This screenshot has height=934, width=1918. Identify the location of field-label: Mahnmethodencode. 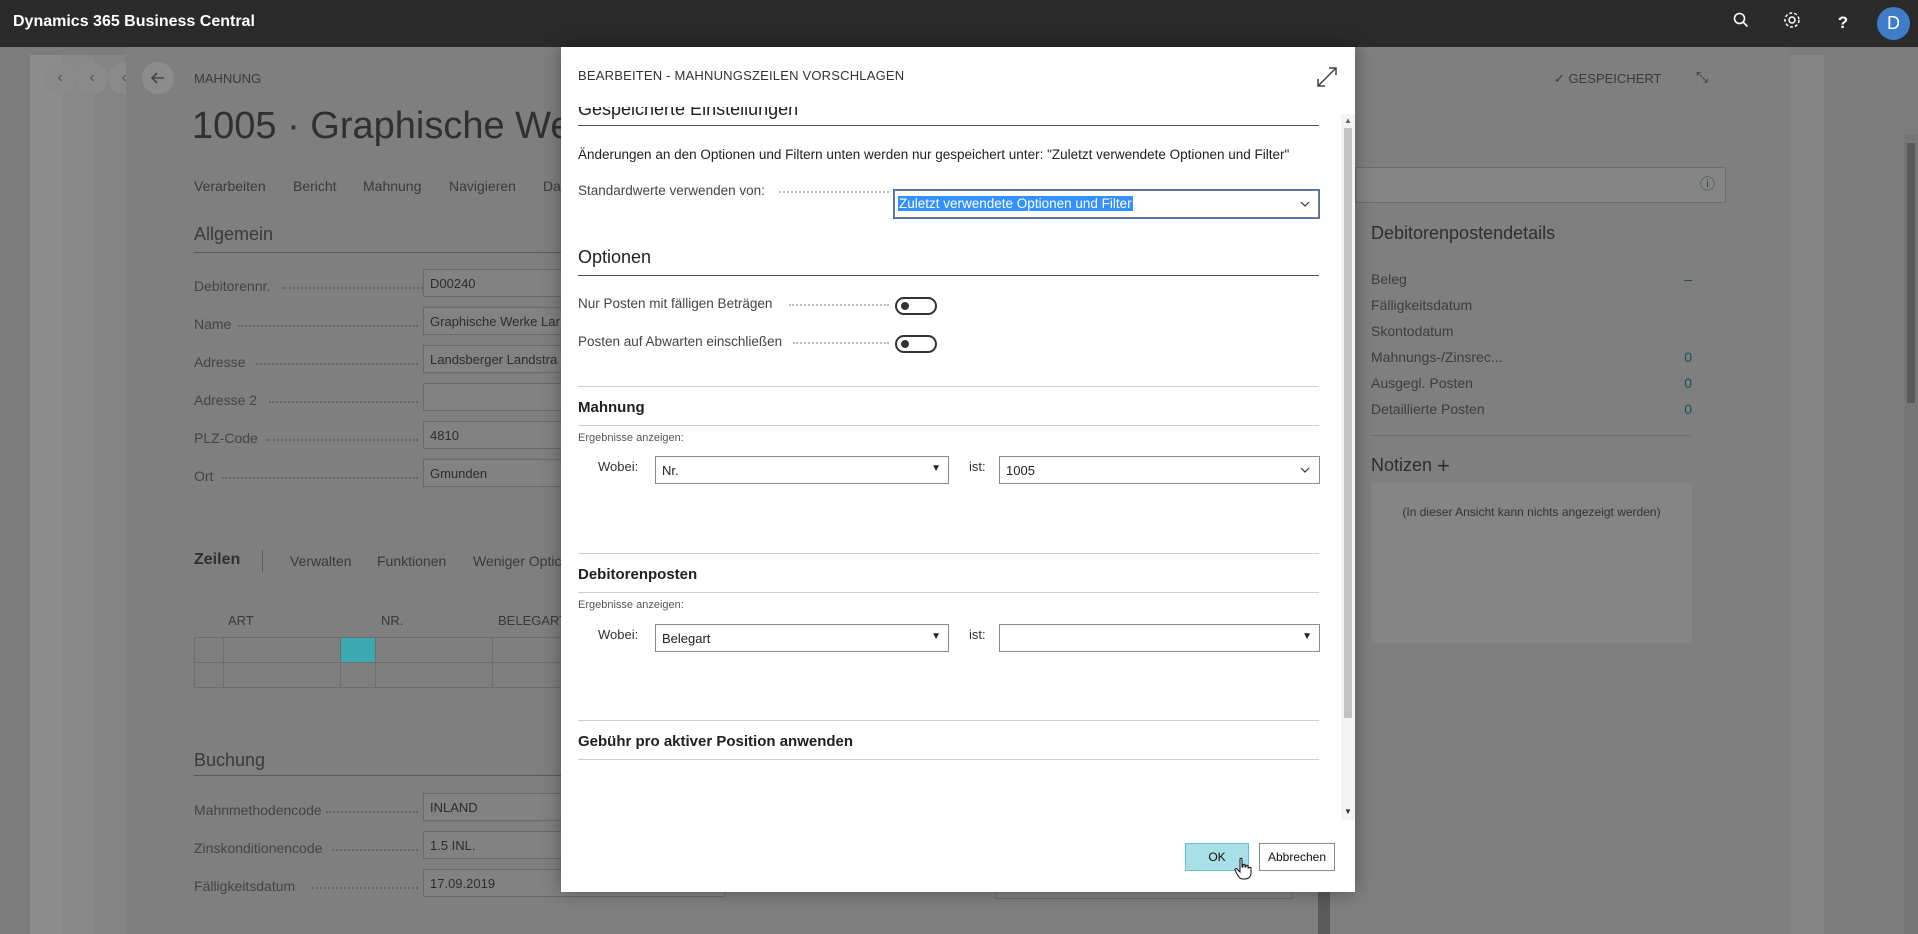
(258, 810).